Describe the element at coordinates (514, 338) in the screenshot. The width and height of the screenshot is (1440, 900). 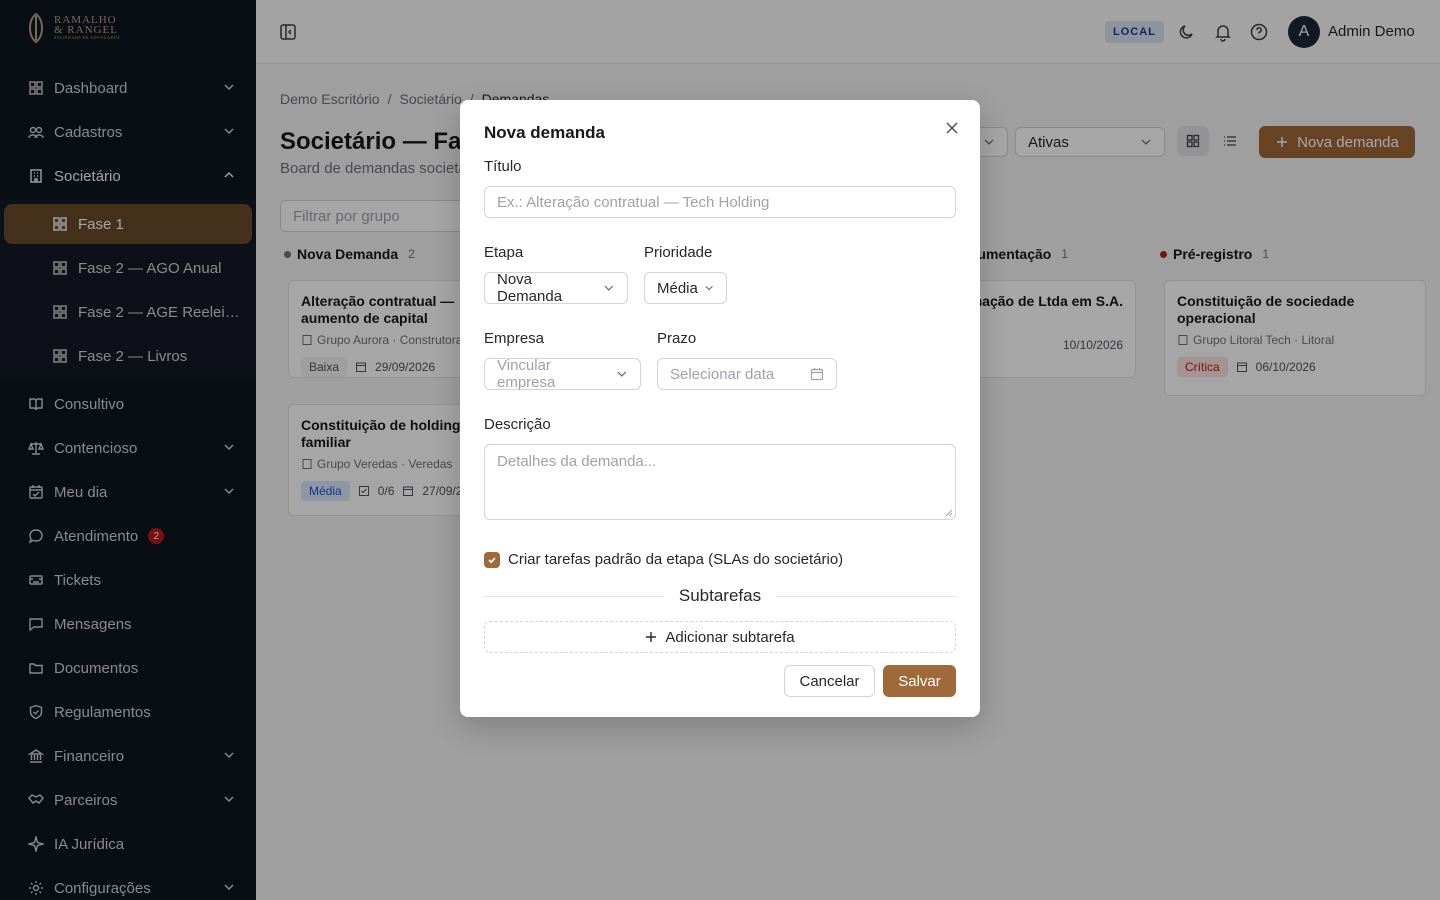
I see `company-label: Empresa` at that location.